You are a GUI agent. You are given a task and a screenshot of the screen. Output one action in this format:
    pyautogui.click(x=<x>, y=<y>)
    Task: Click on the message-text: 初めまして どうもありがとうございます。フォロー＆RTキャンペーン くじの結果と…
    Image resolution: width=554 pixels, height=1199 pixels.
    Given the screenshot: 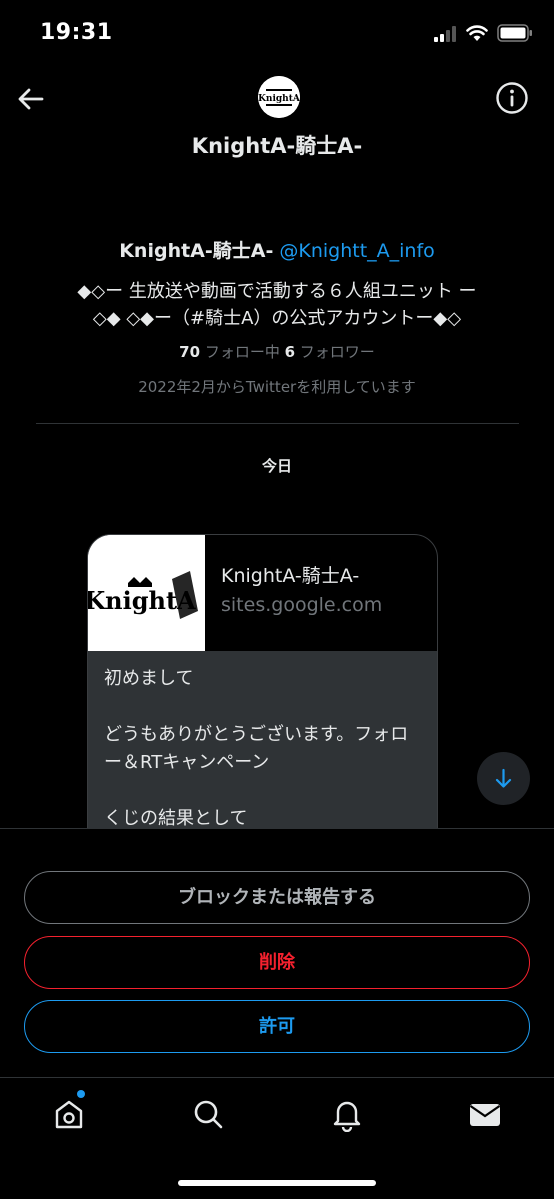 What is the action you would take?
    pyautogui.click(x=262, y=752)
    